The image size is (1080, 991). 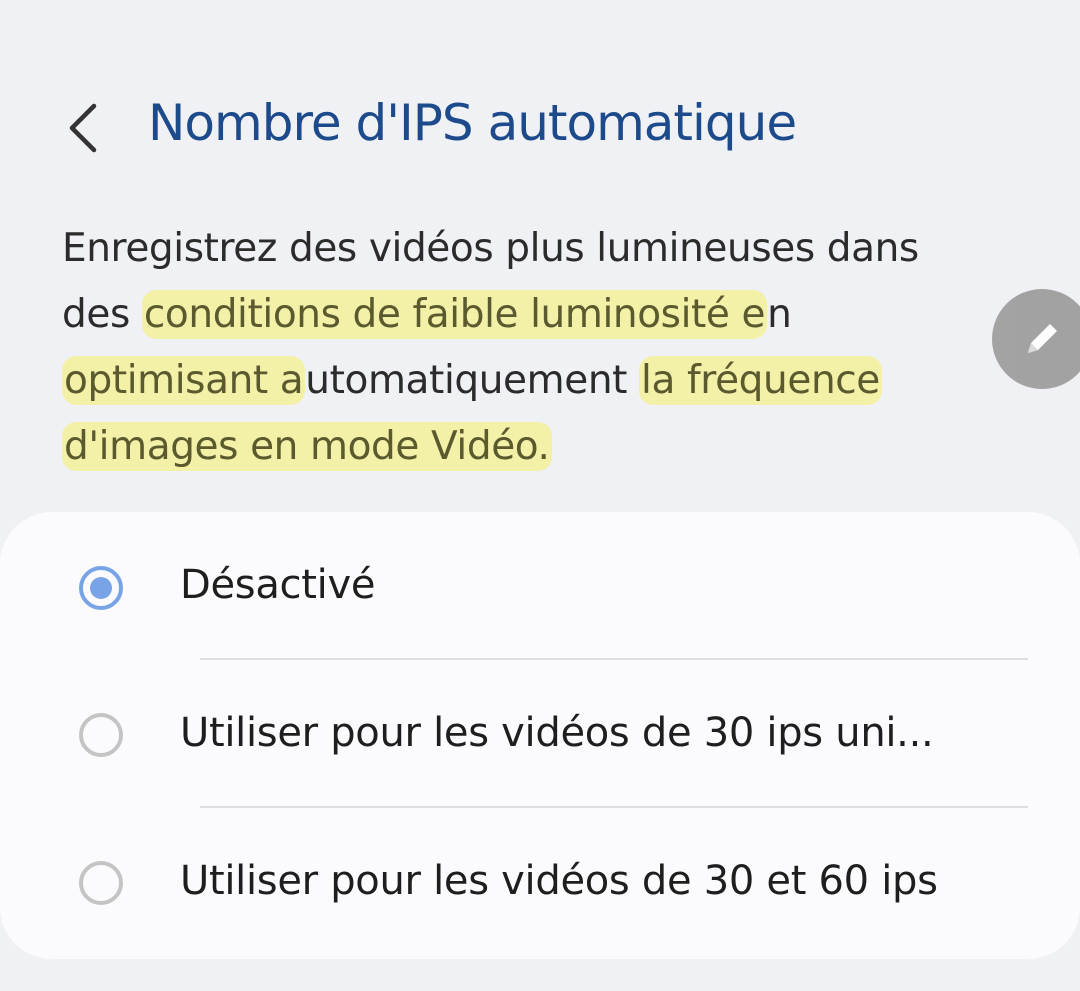 I want to click on edit-button, so click(x=1036, y=339).